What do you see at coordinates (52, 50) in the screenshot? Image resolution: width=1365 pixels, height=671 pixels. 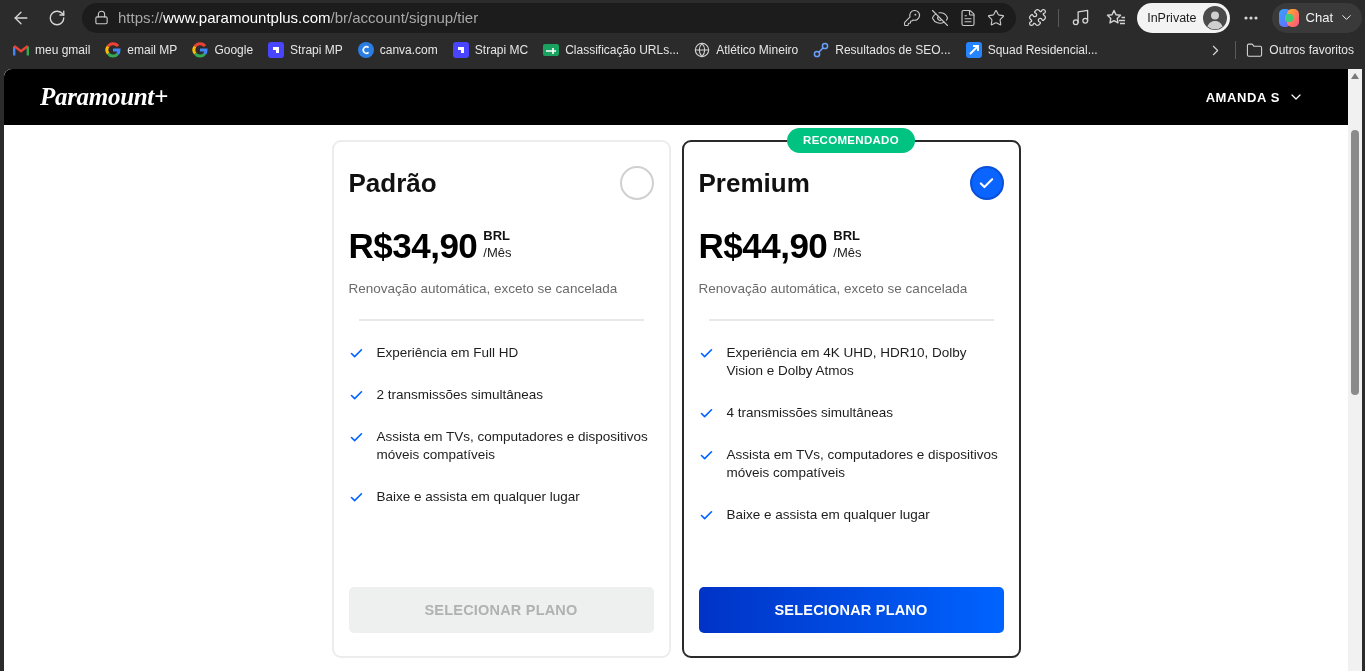 I see `bookmark-link: meu gmail` at bounding box center [52, 50].